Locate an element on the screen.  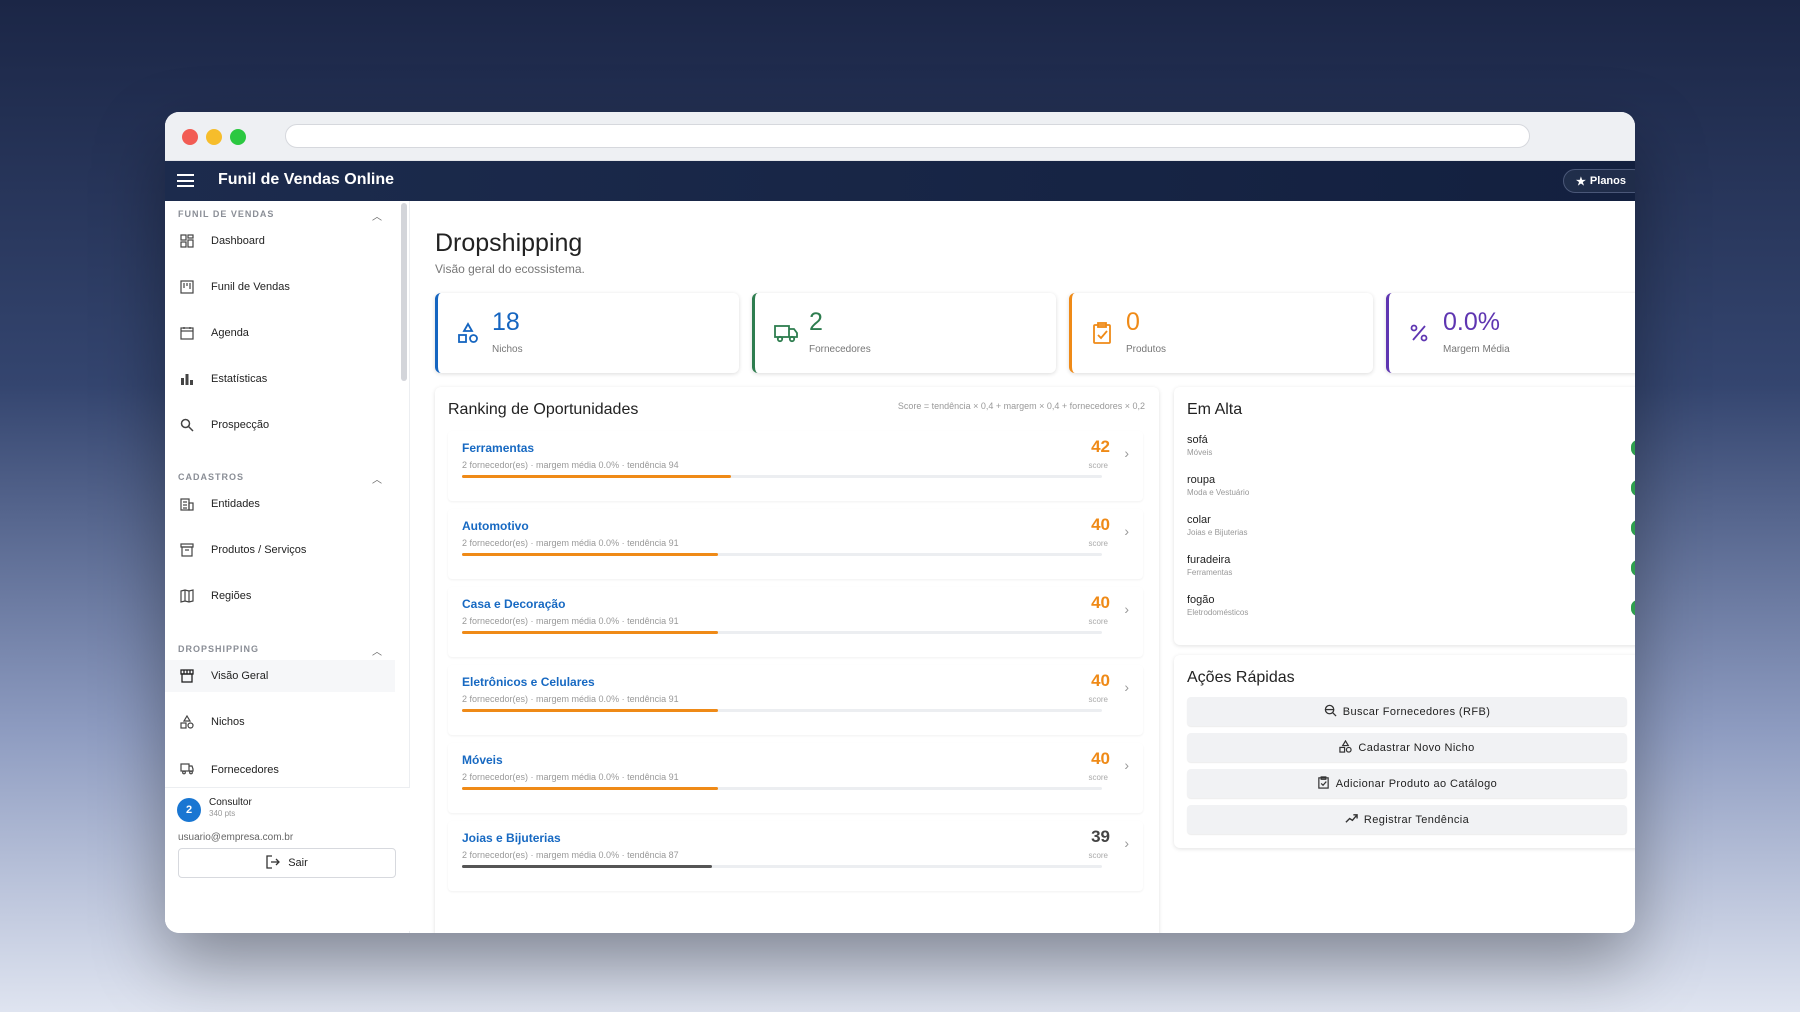
stat-card-produtos: 0 Produtos is located at coordinates (1221, 333).